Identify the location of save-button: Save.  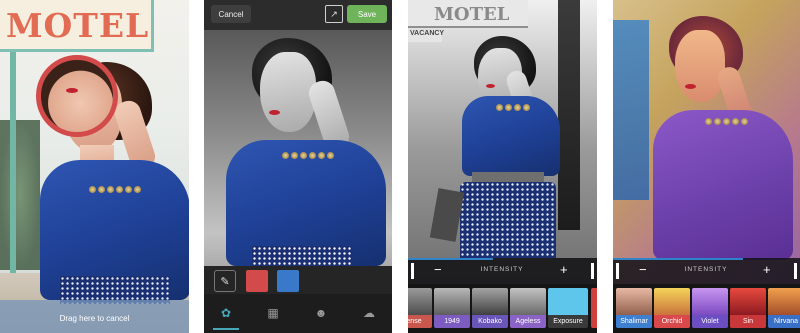
(367, 14).